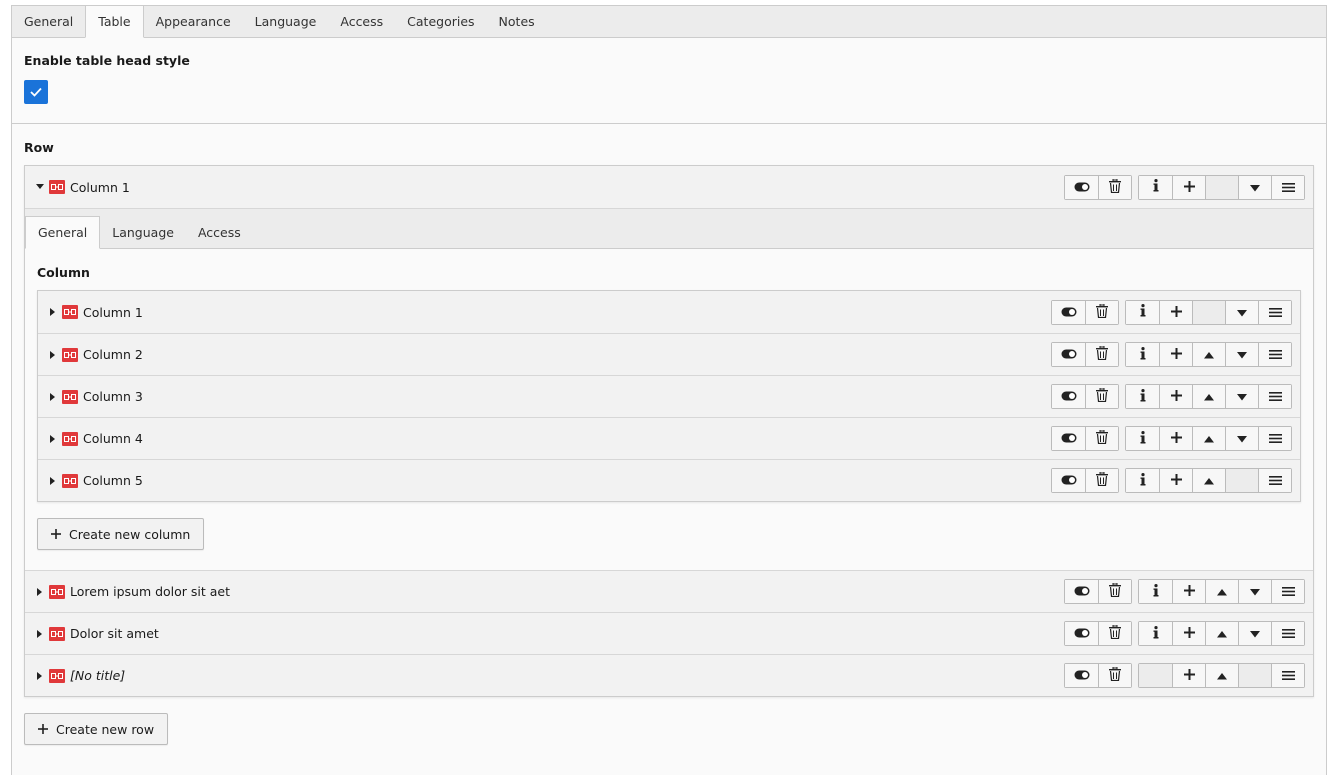 The image size is (1336, 775). I want to click on head-style-checkbox, so click(36, 92).